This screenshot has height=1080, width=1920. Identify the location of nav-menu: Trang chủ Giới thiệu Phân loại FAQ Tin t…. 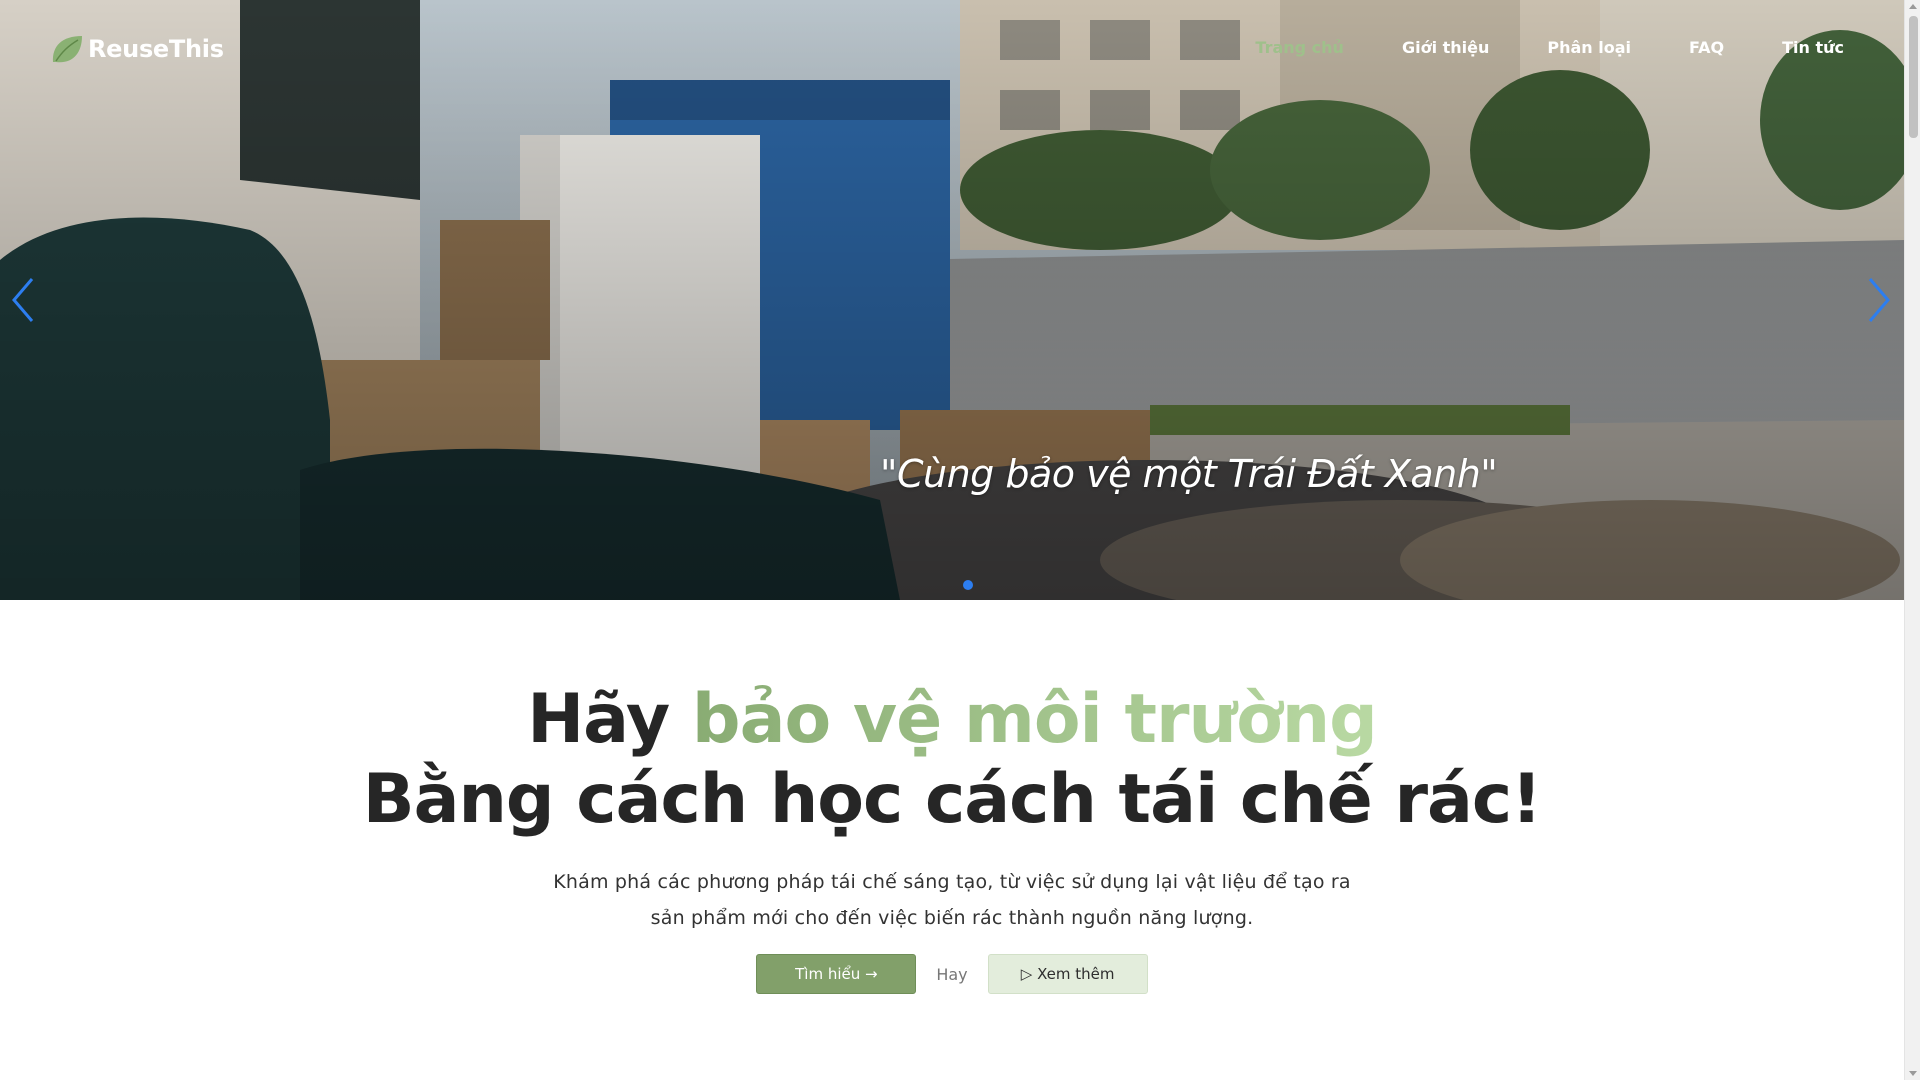
(1520, 47).